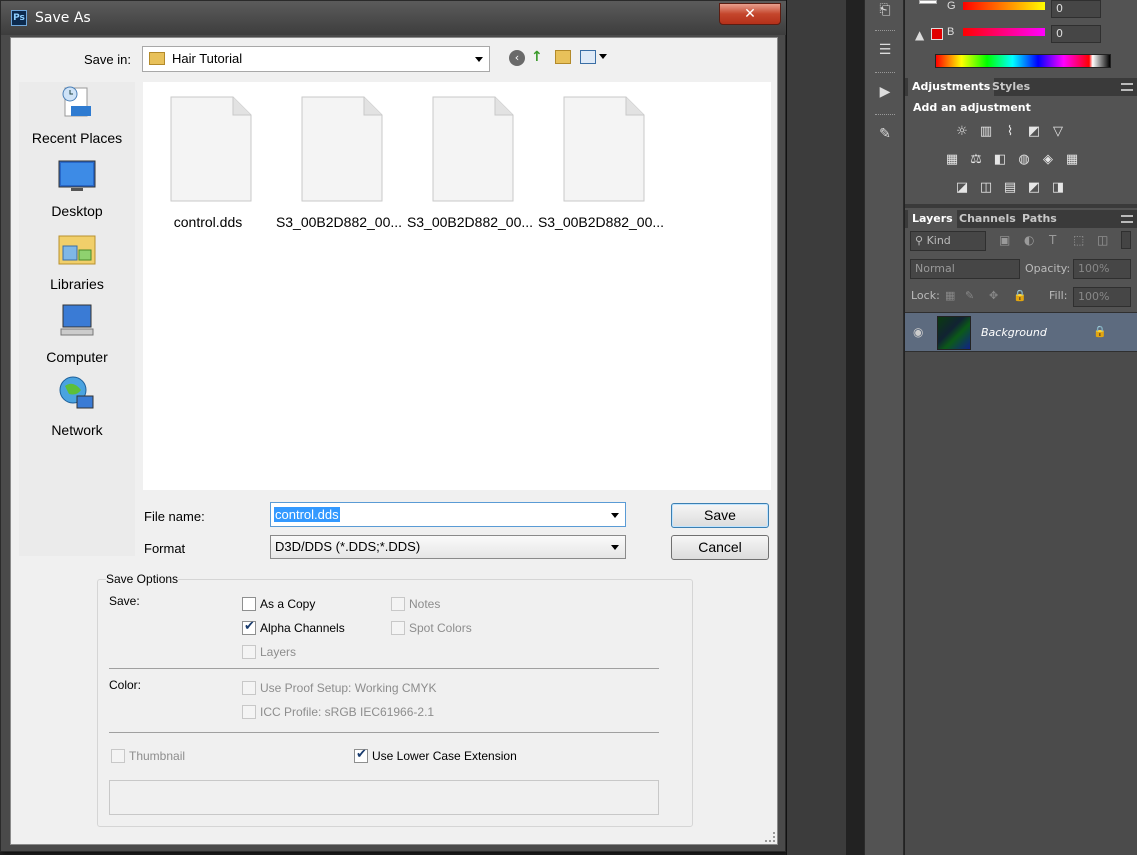 Image resolution: width=1137 pixels, height=855 pixels. What do you see at coordinates (770, 837) in the screenshot?
I see `resize-grip-icon` at bounding box center [770, 837].